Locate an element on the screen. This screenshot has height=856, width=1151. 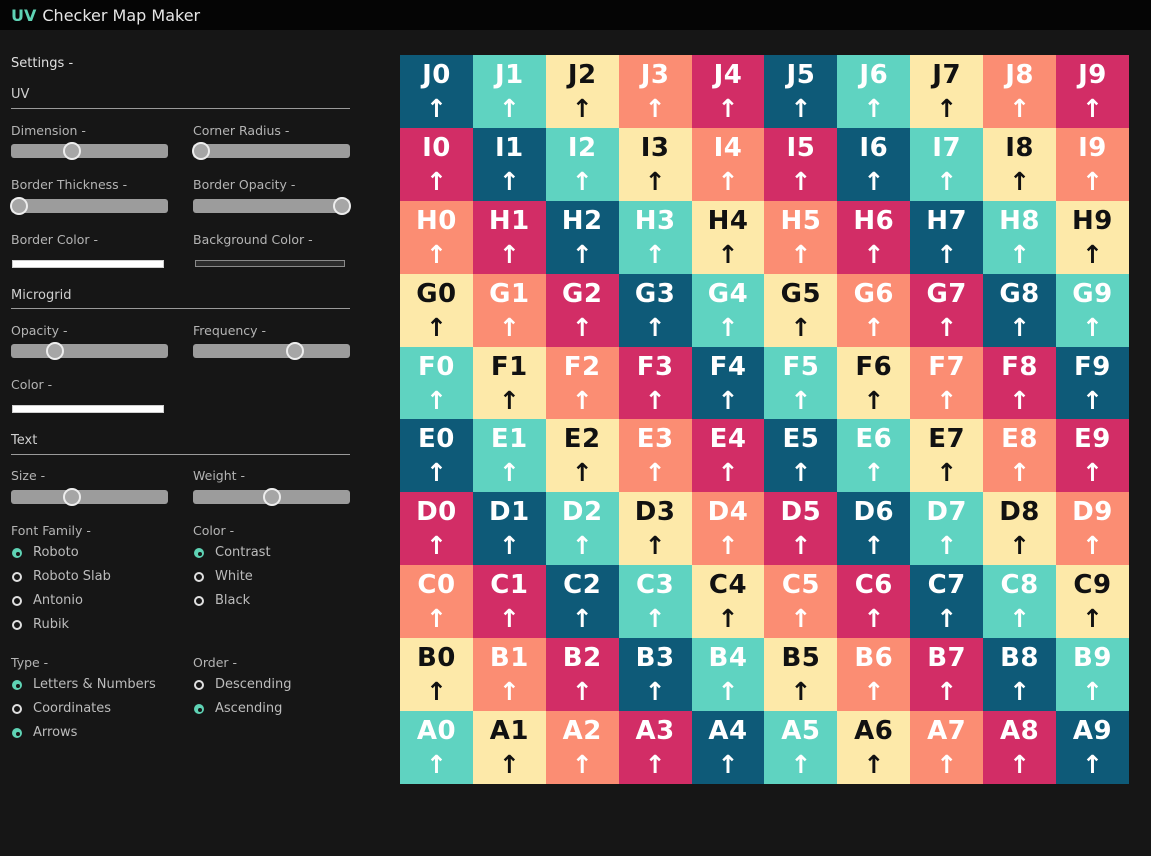
text-size-slider-thumb is located at coordinates (72, 497).